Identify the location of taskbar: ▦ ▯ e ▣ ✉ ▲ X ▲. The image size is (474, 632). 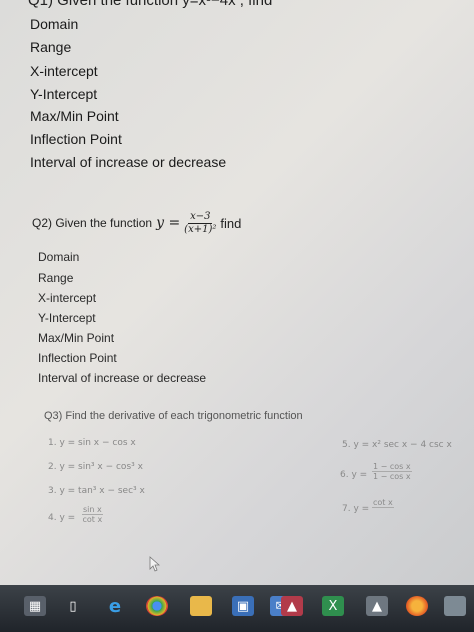
(237, 608).